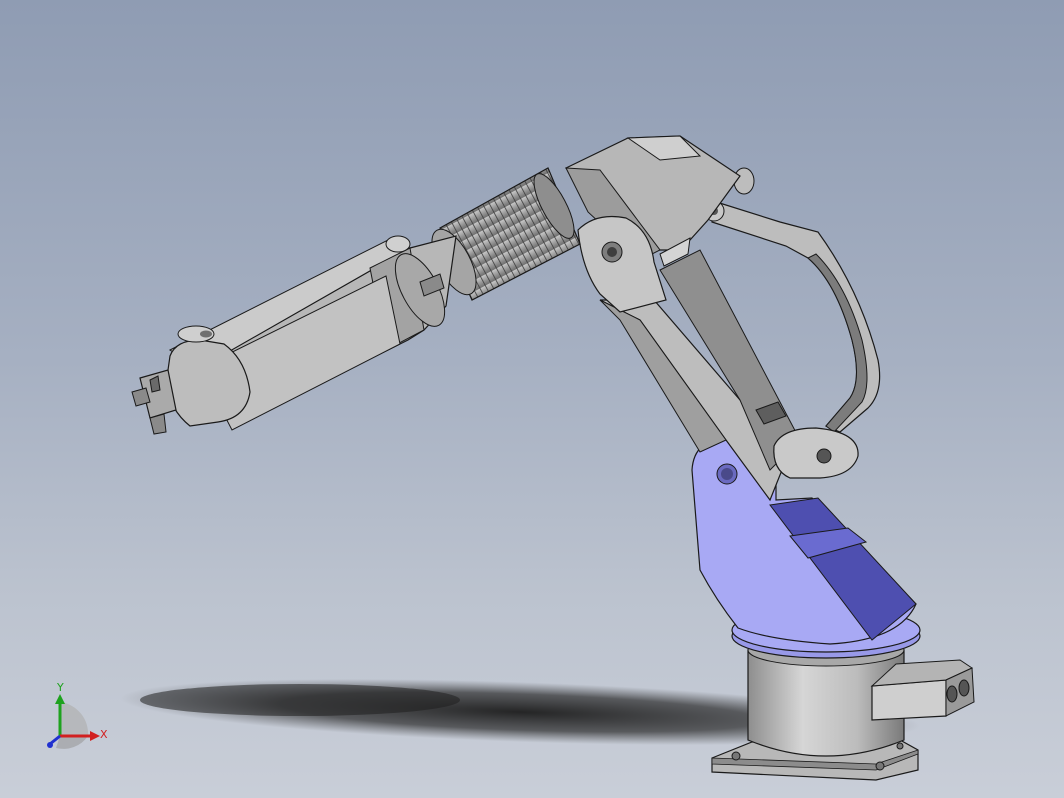 This screenshot has height=798, width=1064. Describe the element at coordinates (77, 715) in the screenshot. I see `axis-triad: Y X` at that location.